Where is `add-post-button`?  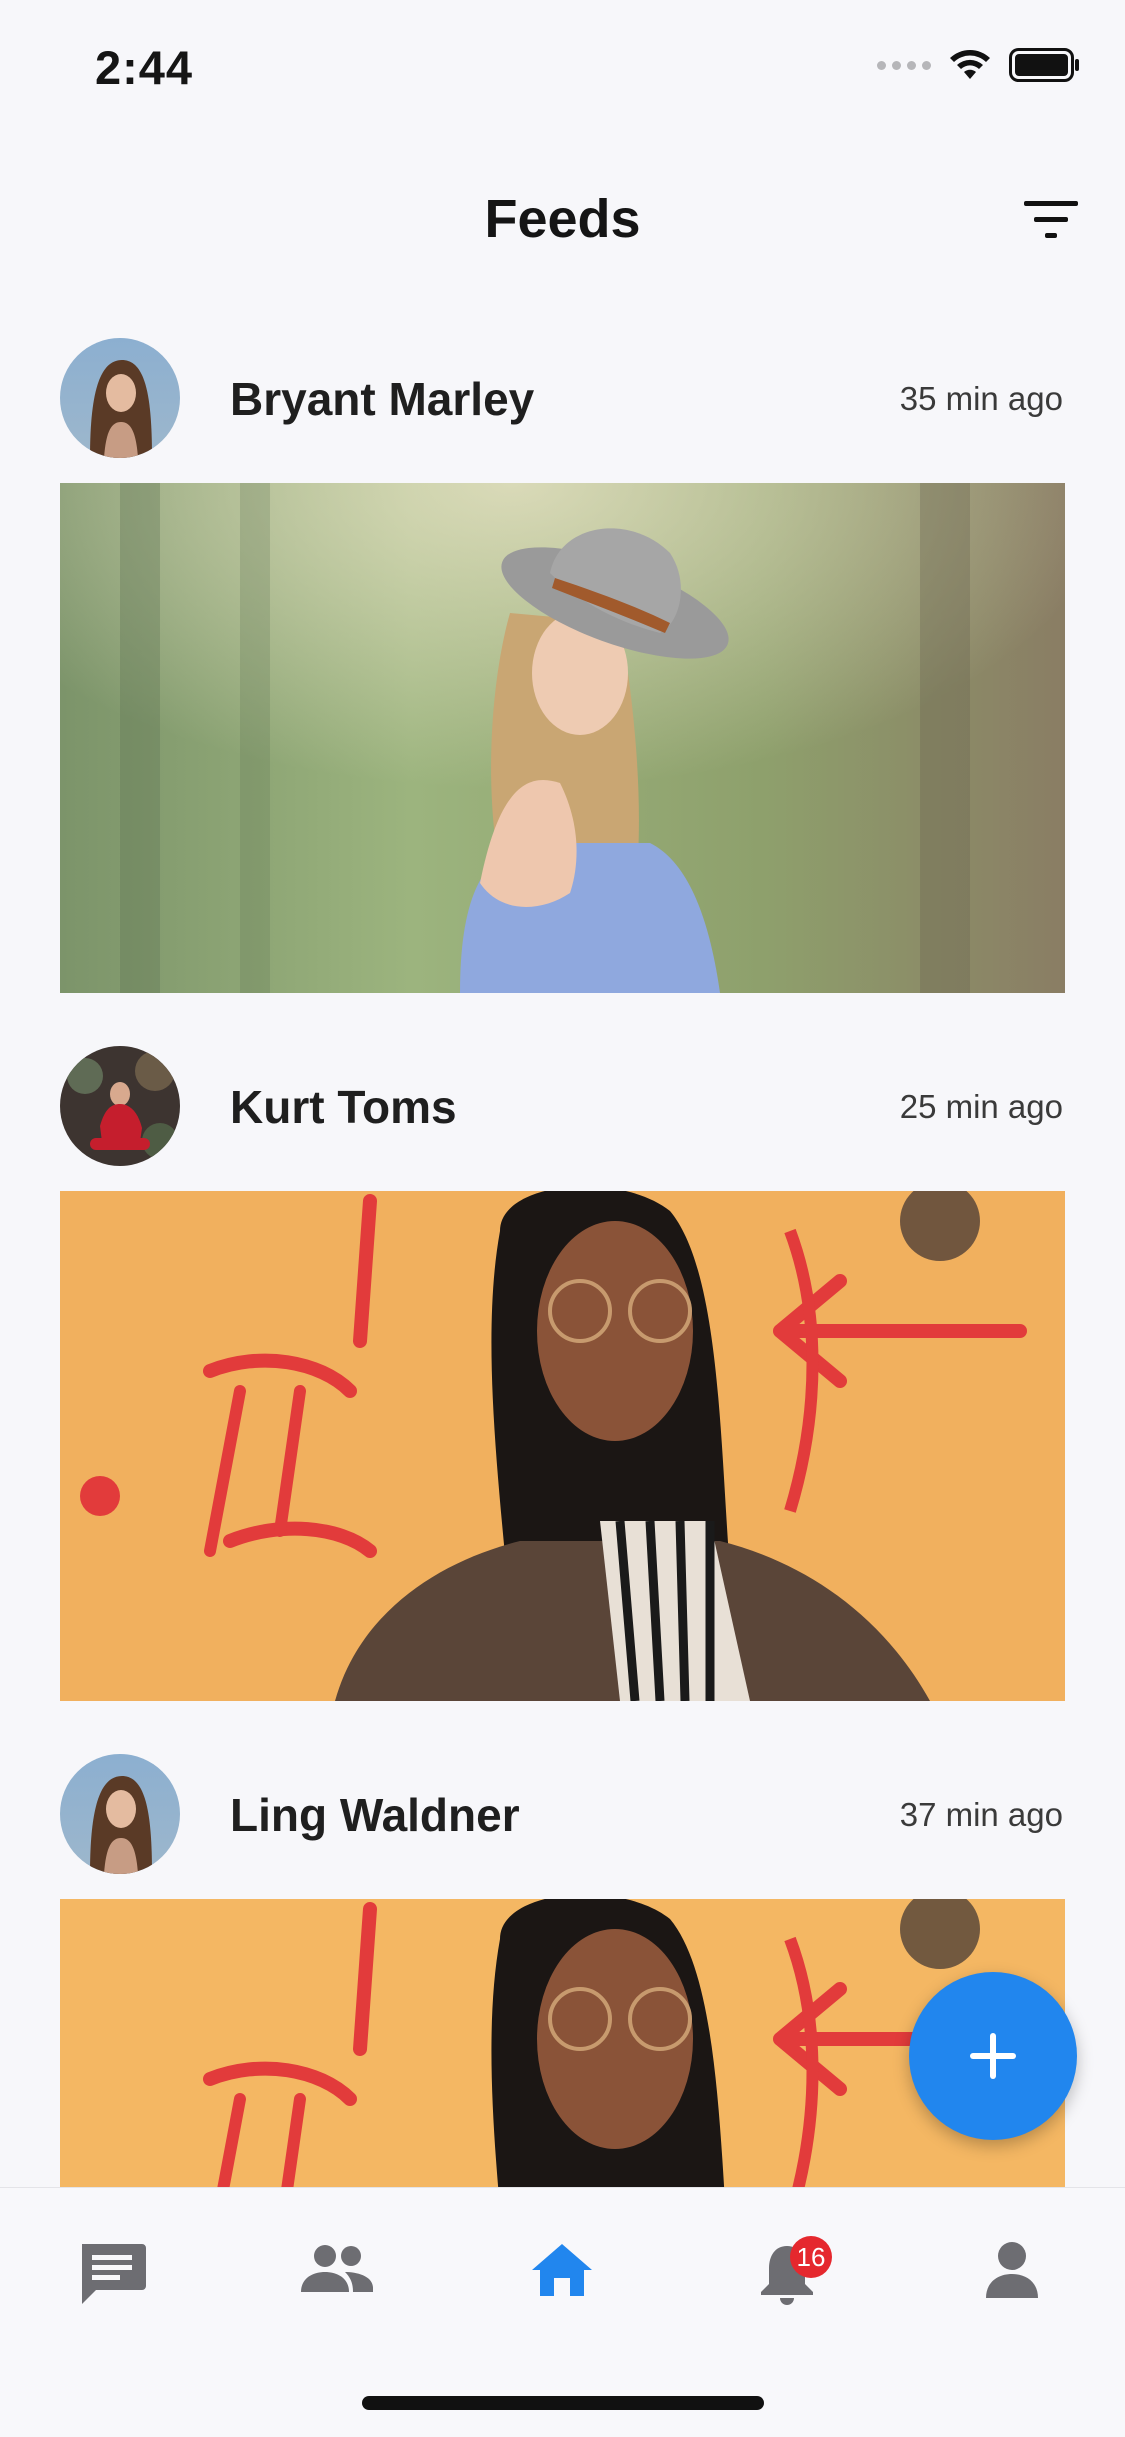
add-post-button is located at coordinates (993, 2056).